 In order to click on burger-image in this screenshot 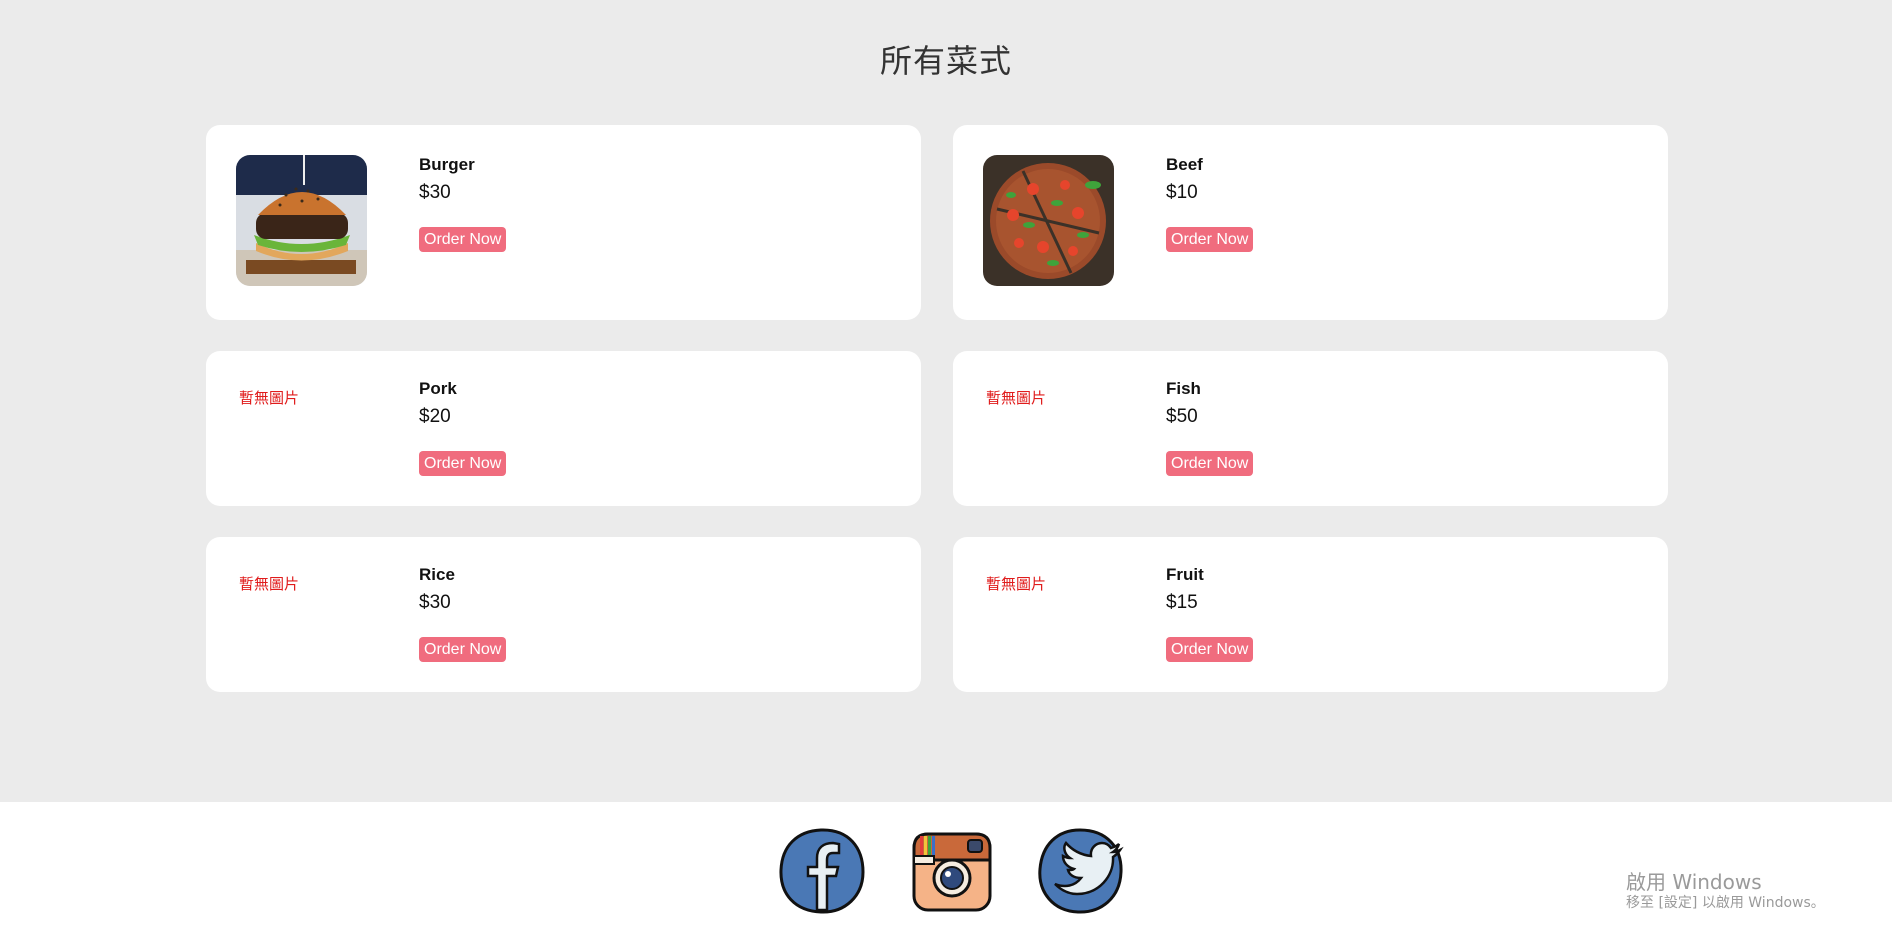, I will do `click(301, 220)`.